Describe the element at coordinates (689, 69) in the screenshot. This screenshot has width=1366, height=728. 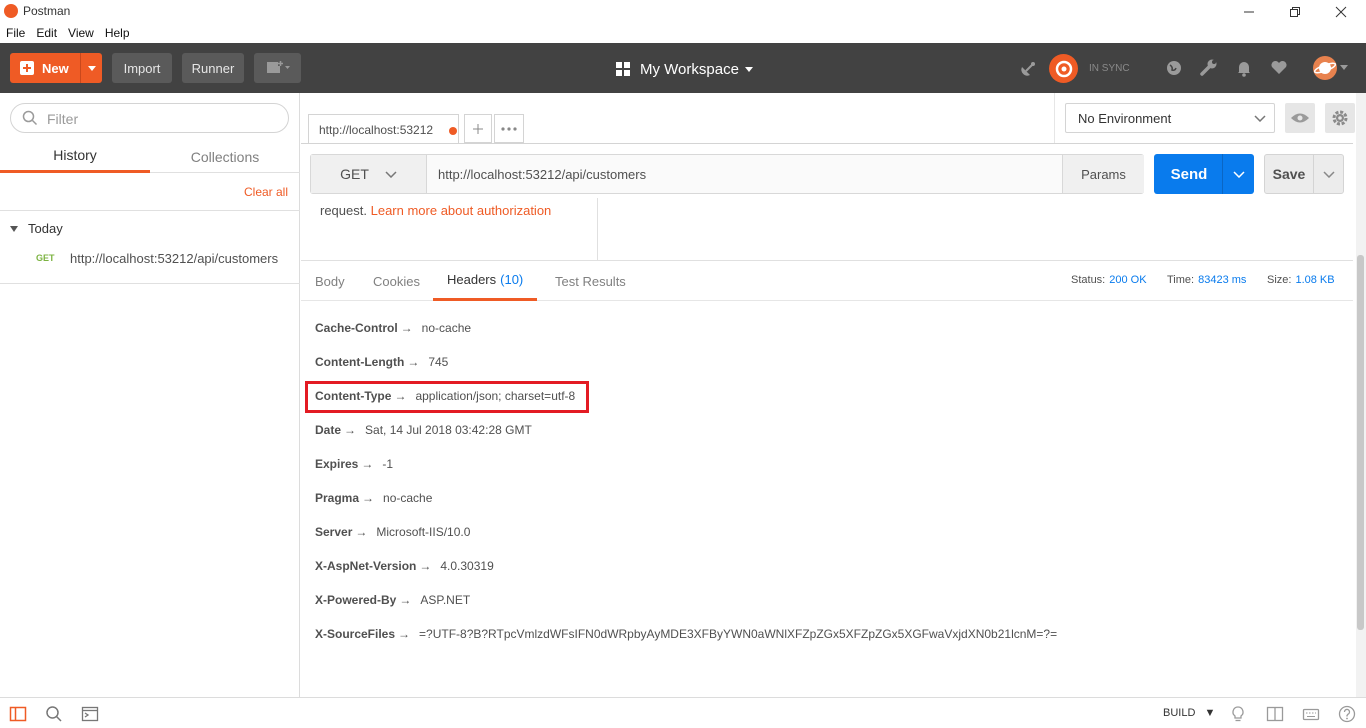
I see `workspace-label: My Workspace` at that location.